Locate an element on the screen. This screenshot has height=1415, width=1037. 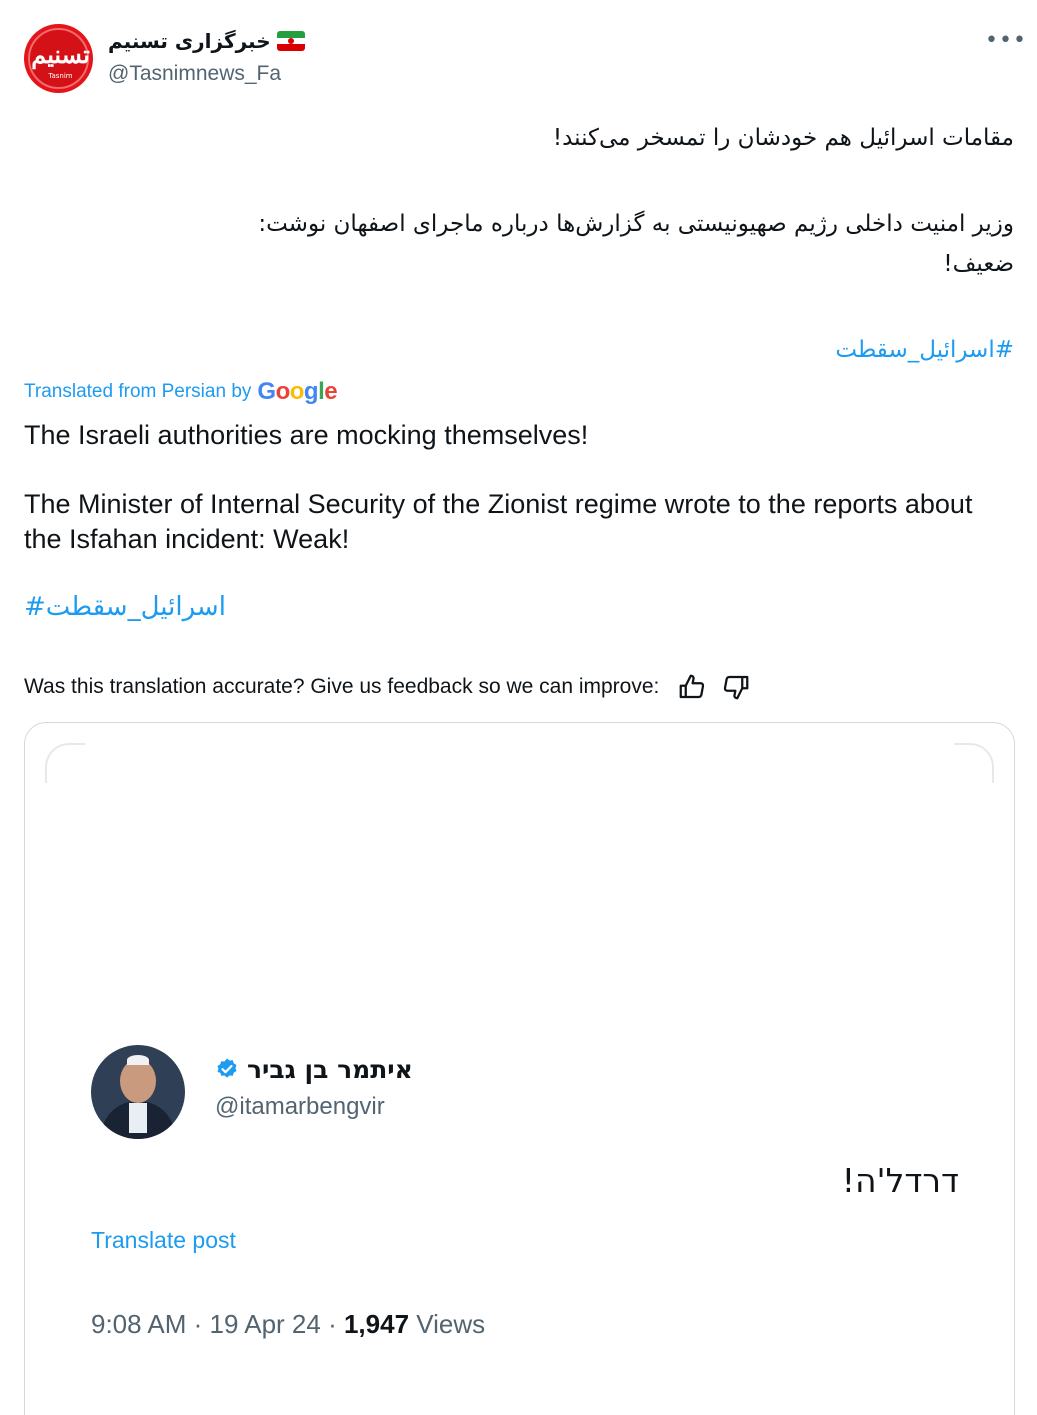
avatar-shirt is located at coordinates (138, 1118).